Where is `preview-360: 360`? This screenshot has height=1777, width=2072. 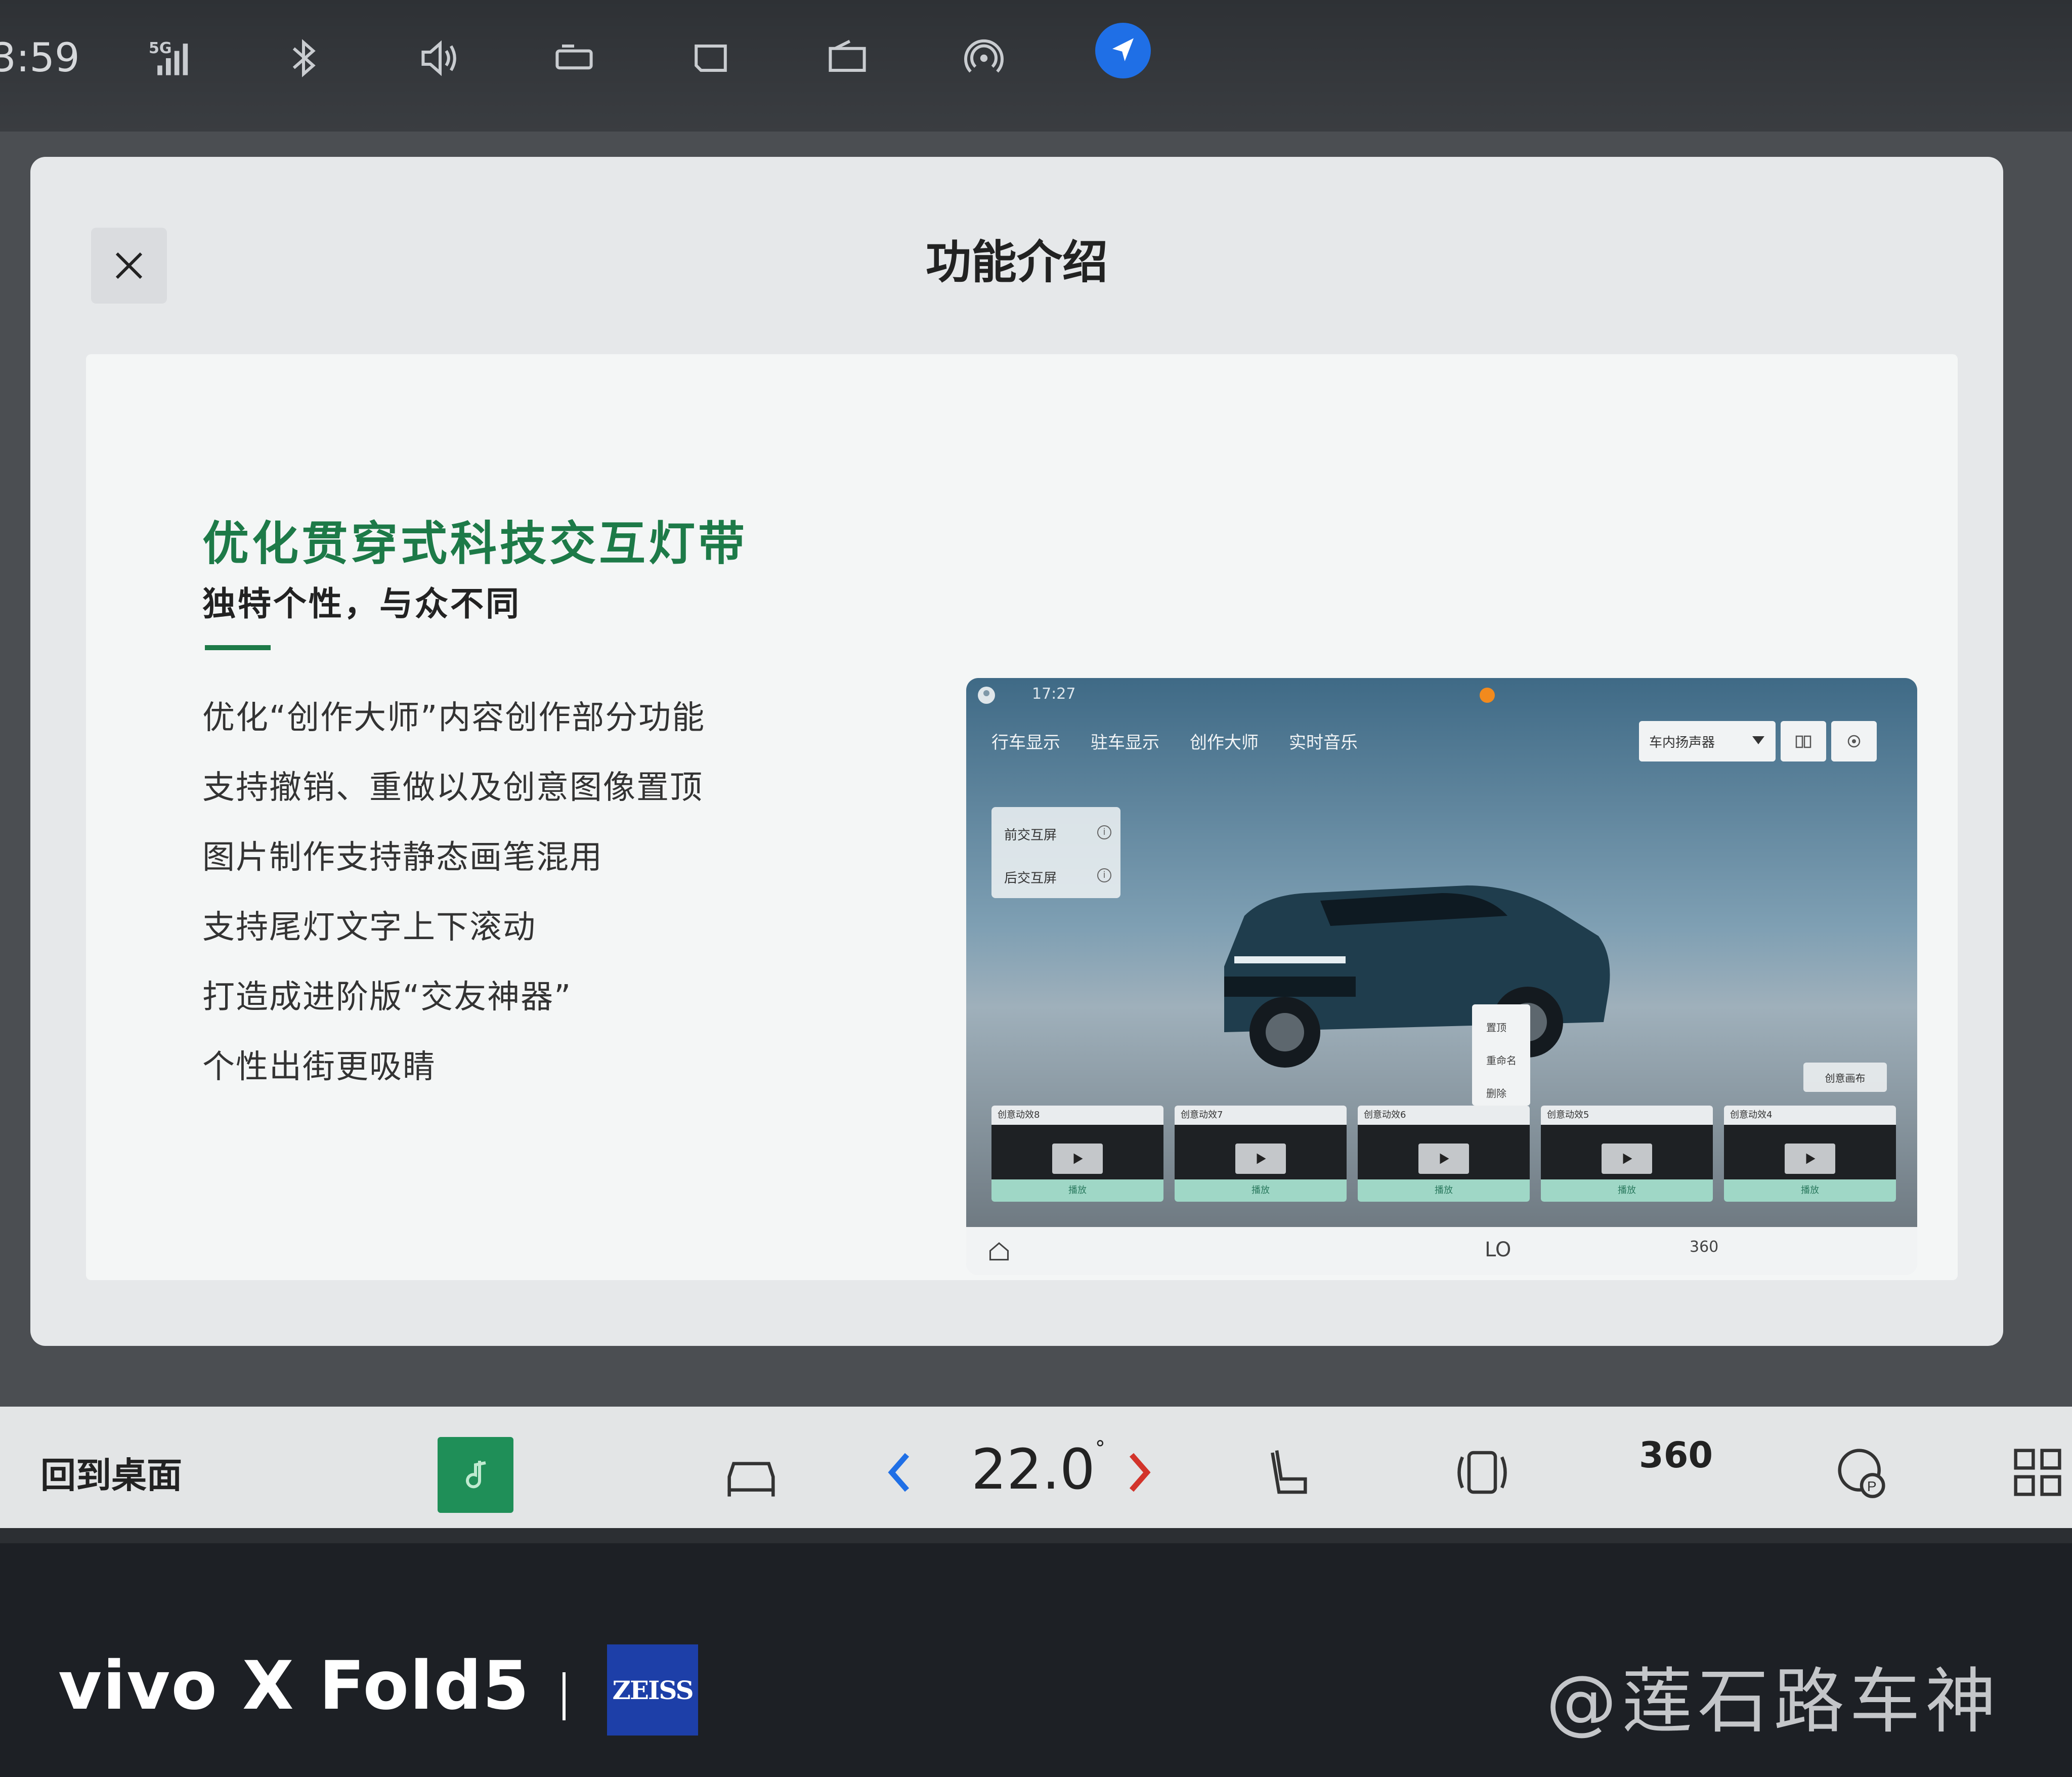 preview-360: 360 is located at coordinates (1705, 1247).